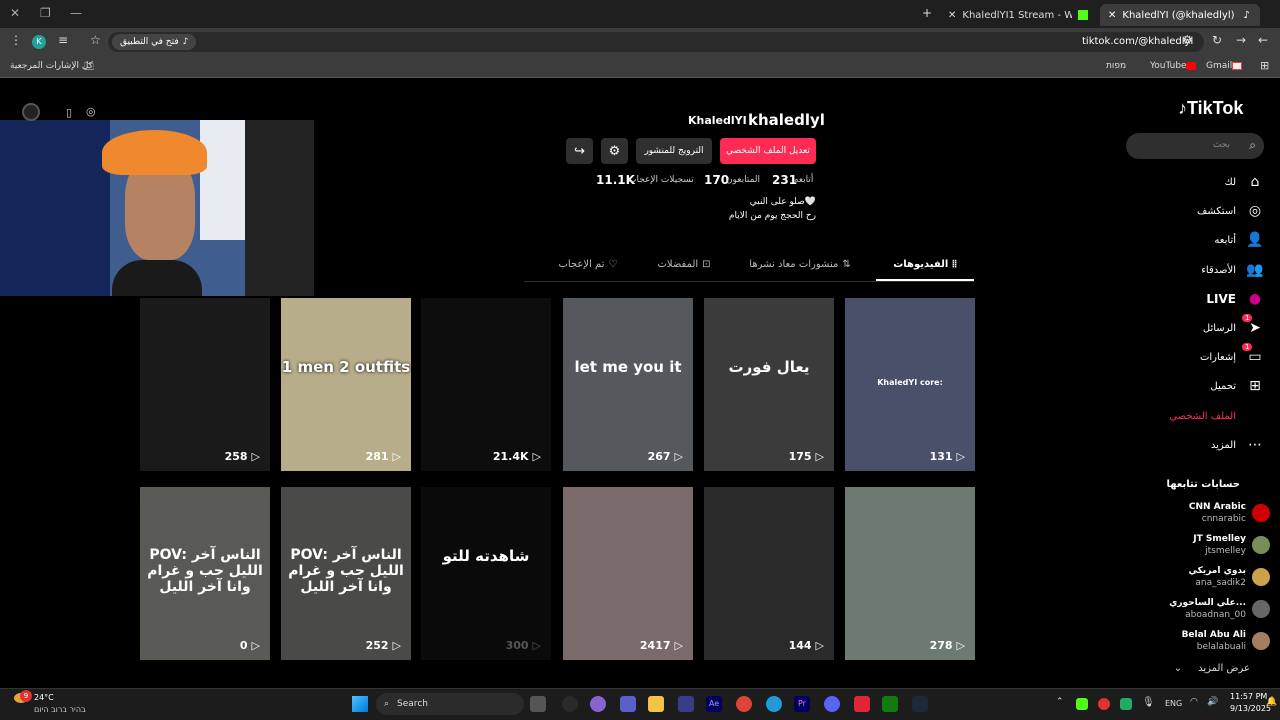  I want to click on steam-icon, so click(920, 704).